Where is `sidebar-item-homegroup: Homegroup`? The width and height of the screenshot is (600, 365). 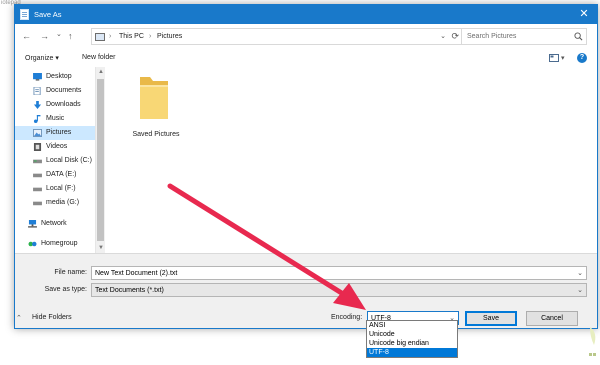 sidebar-item-homegroup: Homegroup is located at coordinates (55, 244).